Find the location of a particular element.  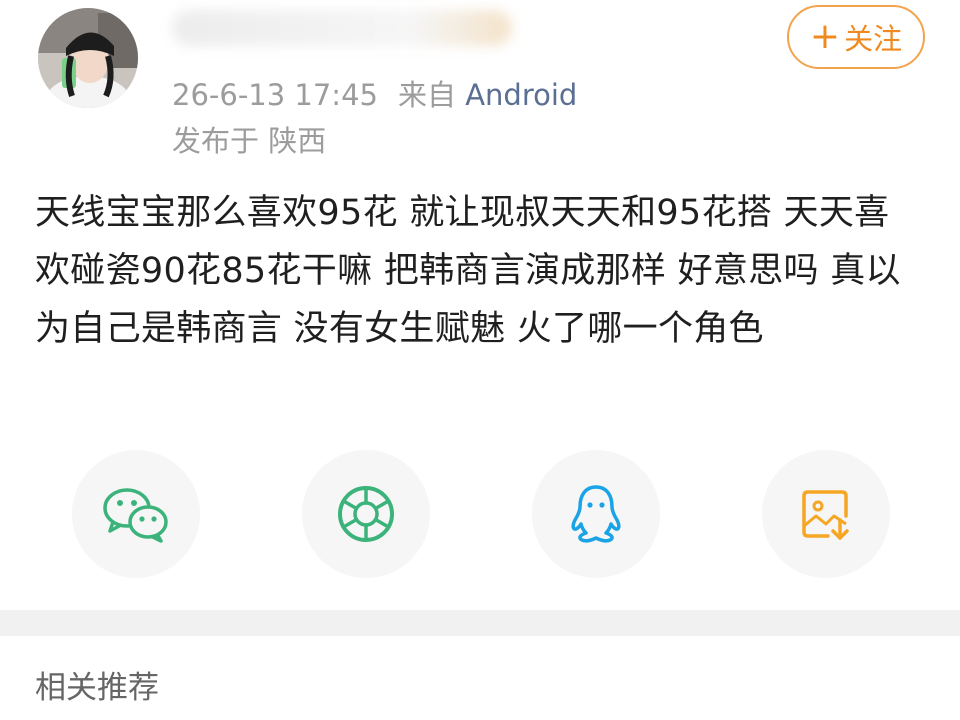

share-qq-button is located at coordinates (596, 514).